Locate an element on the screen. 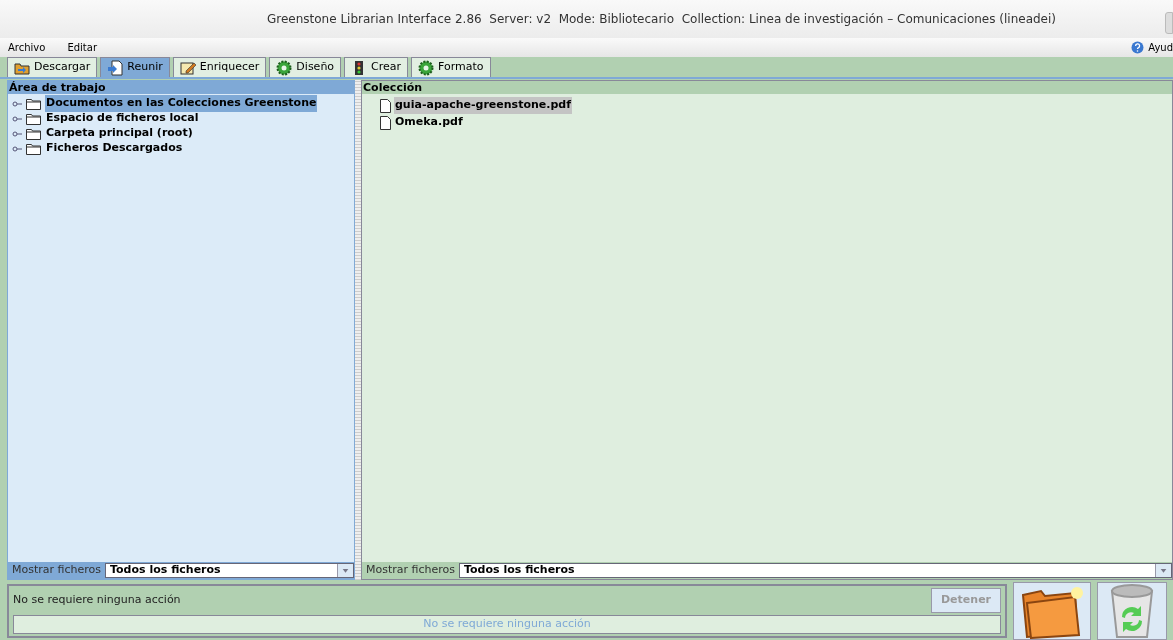 The image size is (1173, 640). trash-button is located at coordinates (1132, 611).